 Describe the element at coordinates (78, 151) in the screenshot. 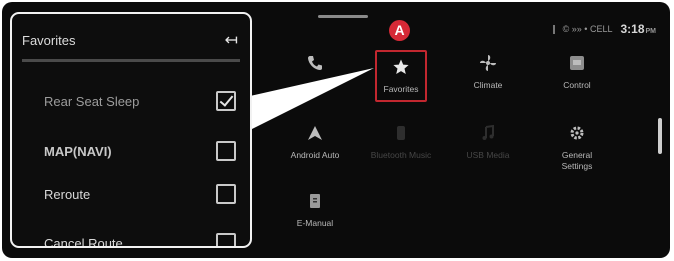

I see `item-label: MAP(NAVI)` at that location.